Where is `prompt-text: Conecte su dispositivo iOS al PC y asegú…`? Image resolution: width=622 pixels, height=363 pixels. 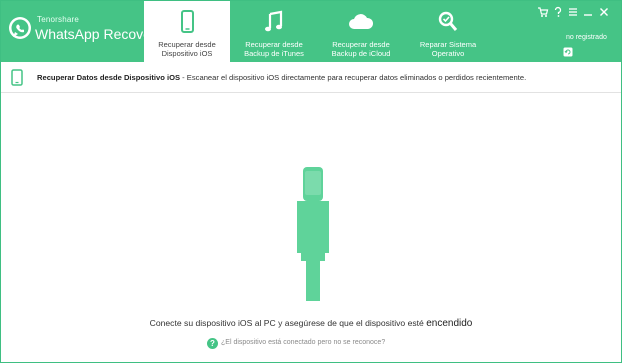
prompt-text: Conecte su dispositivo iOS al PC y asegú… is located at coordinates (288, 323).